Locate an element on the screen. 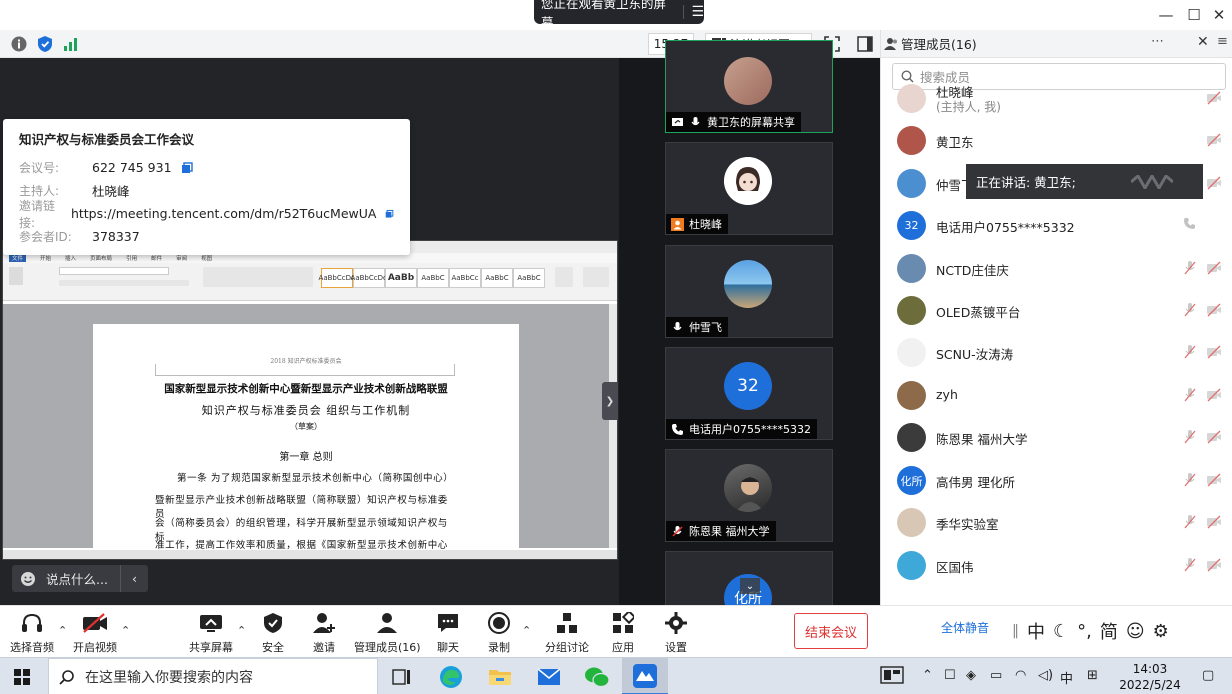 The width and height of the screenshot is (1232, 694). close-window-icon: ✕ is located at coordinates (1219, 15).